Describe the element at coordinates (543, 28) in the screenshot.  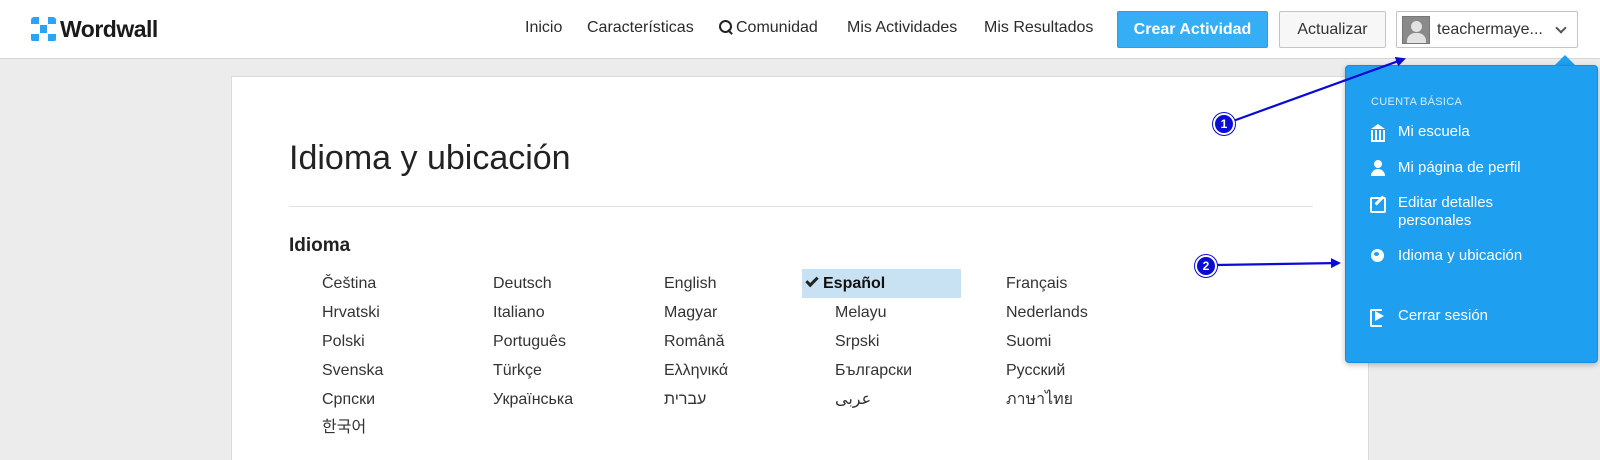
I see `nav-link-home: Inicio` at that location.